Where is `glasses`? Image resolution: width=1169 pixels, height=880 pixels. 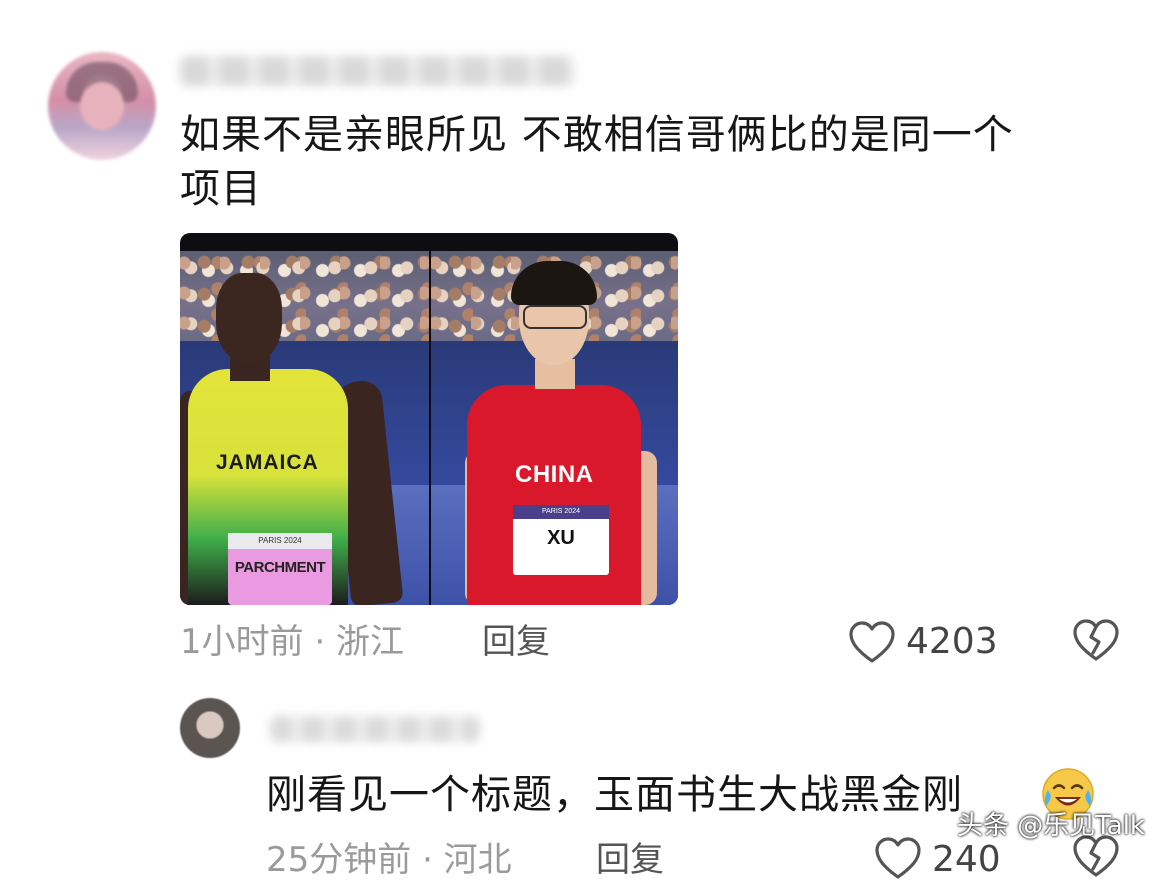
glasses is located at coordinates (555, 317).